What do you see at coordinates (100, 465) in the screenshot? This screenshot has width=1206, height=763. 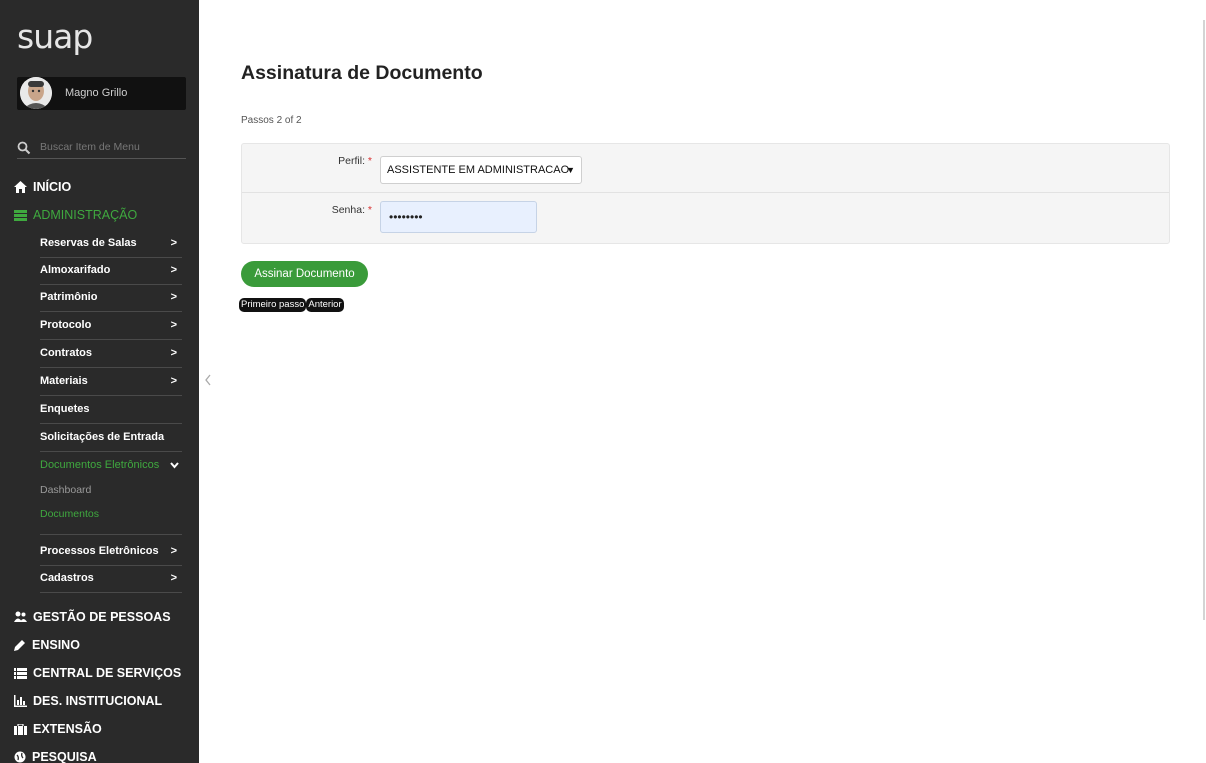 I see `sidebar-item-label: Documentos Eletrônicos` at bounding box center [100, 465].